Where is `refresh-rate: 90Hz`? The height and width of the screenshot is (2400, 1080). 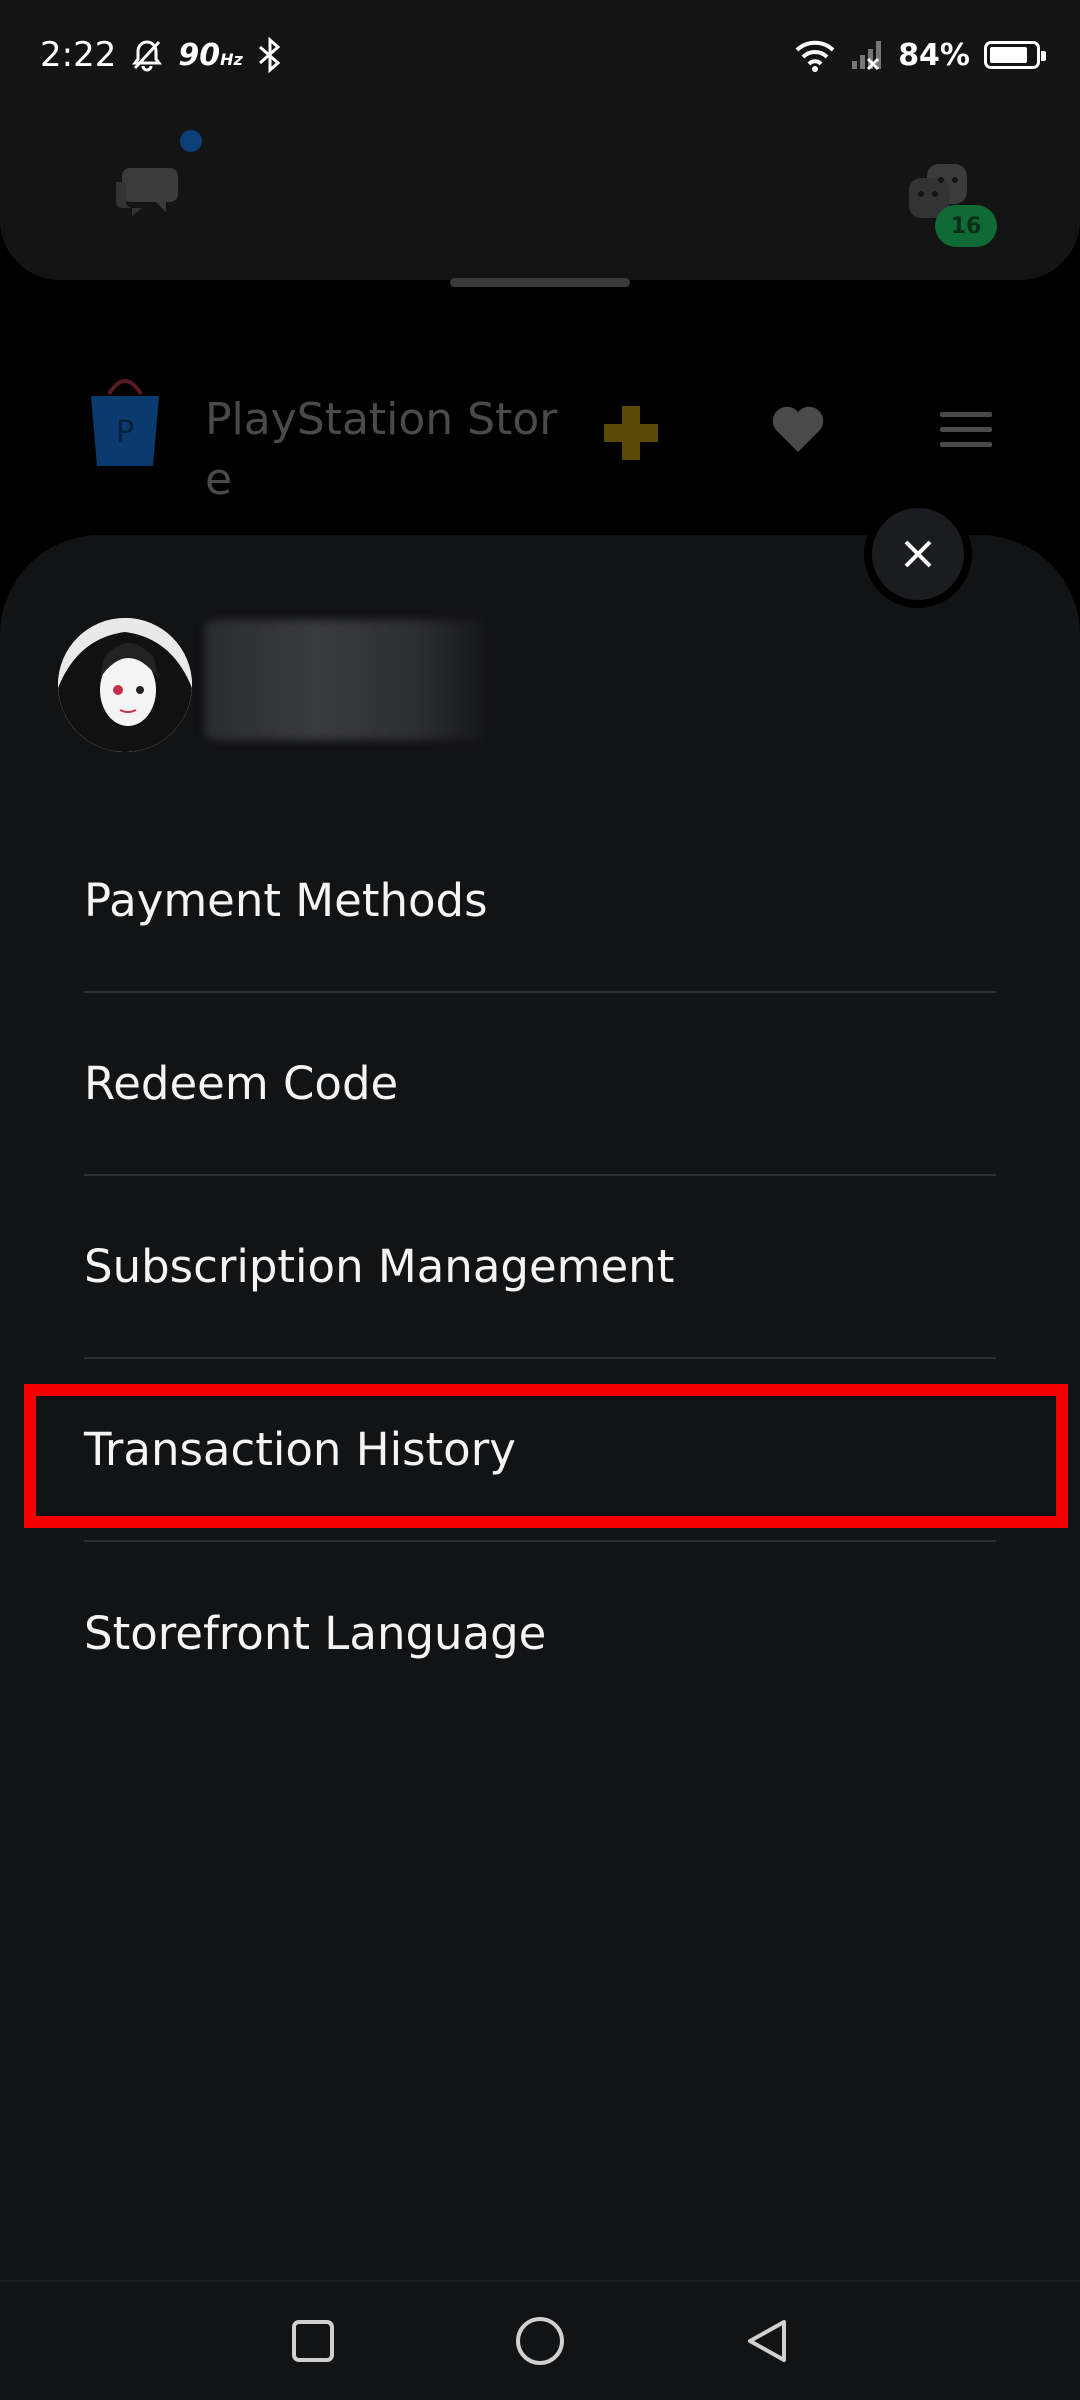 refresh-rate: 90Hz is located at coordinates (210, 55).